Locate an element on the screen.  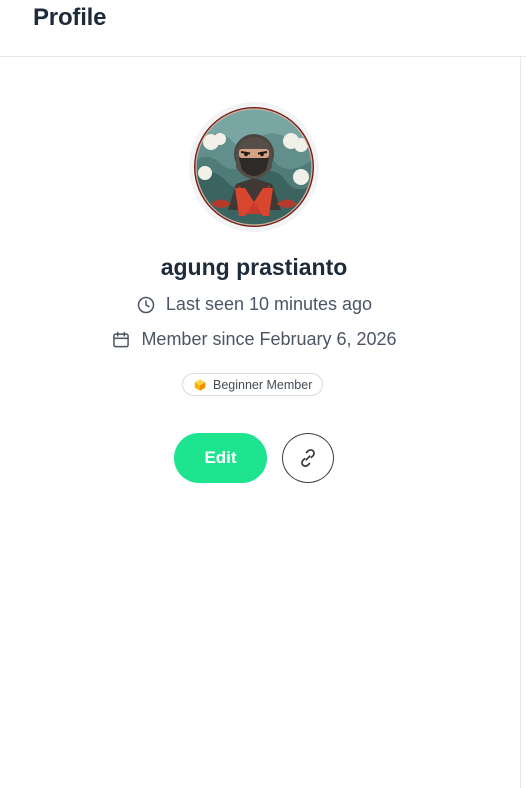
link-icon is located at coordinates (308, 458).